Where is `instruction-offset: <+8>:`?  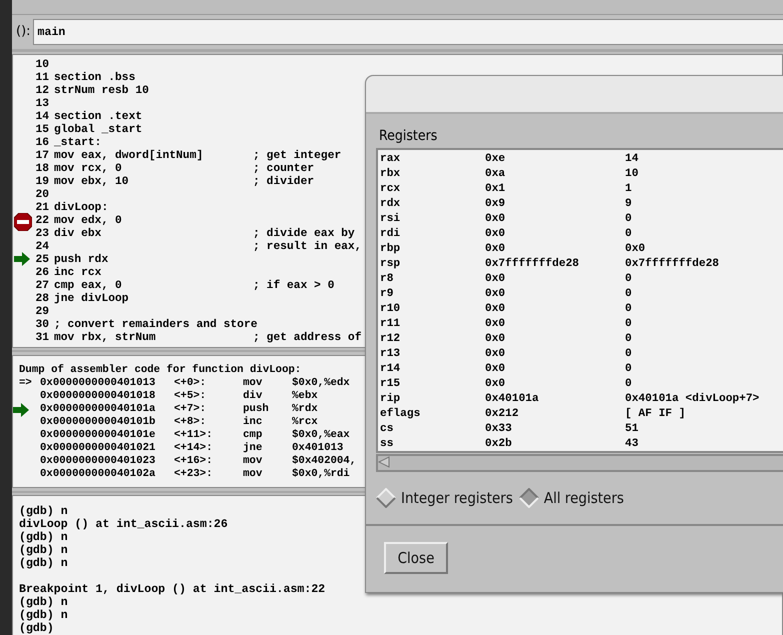
instruction-offset: <+8>: is located at coordinates (191, 422).